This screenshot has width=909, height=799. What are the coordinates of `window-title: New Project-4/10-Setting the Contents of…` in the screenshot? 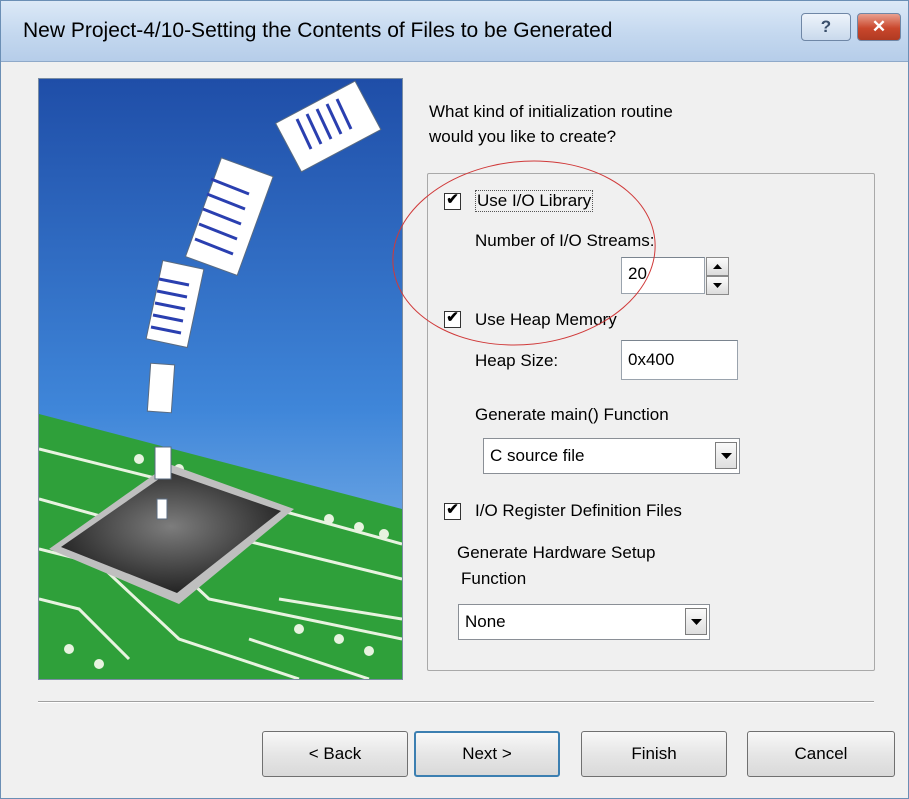 It's located at (318, 30).